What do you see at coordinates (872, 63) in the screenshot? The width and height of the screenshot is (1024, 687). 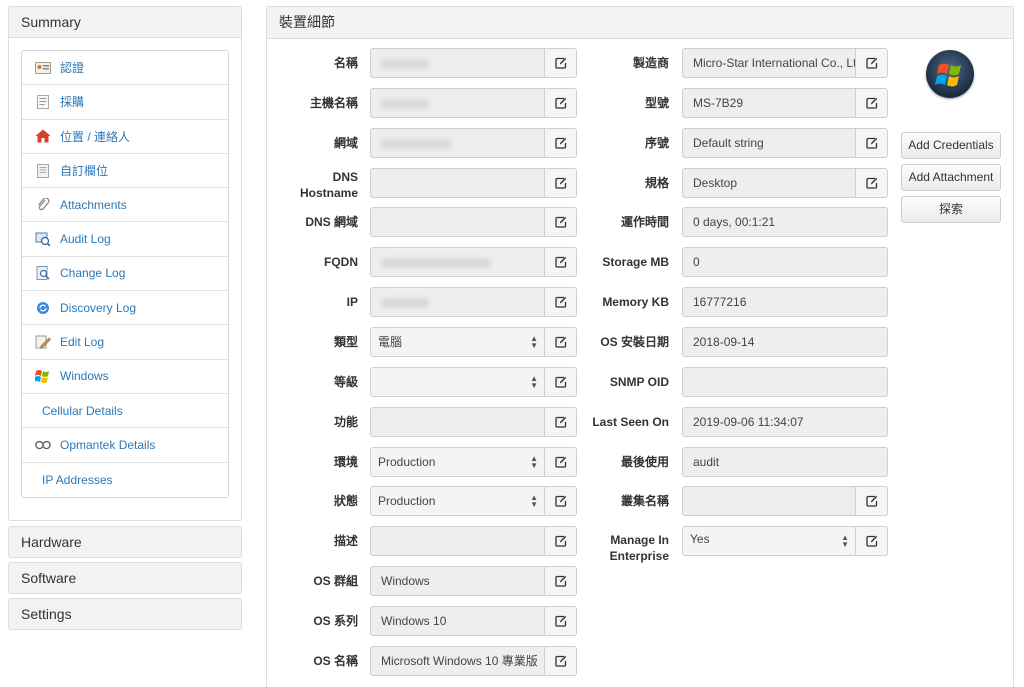 I see `right-field-0-edit-icon` at bounding box center [872, 63].